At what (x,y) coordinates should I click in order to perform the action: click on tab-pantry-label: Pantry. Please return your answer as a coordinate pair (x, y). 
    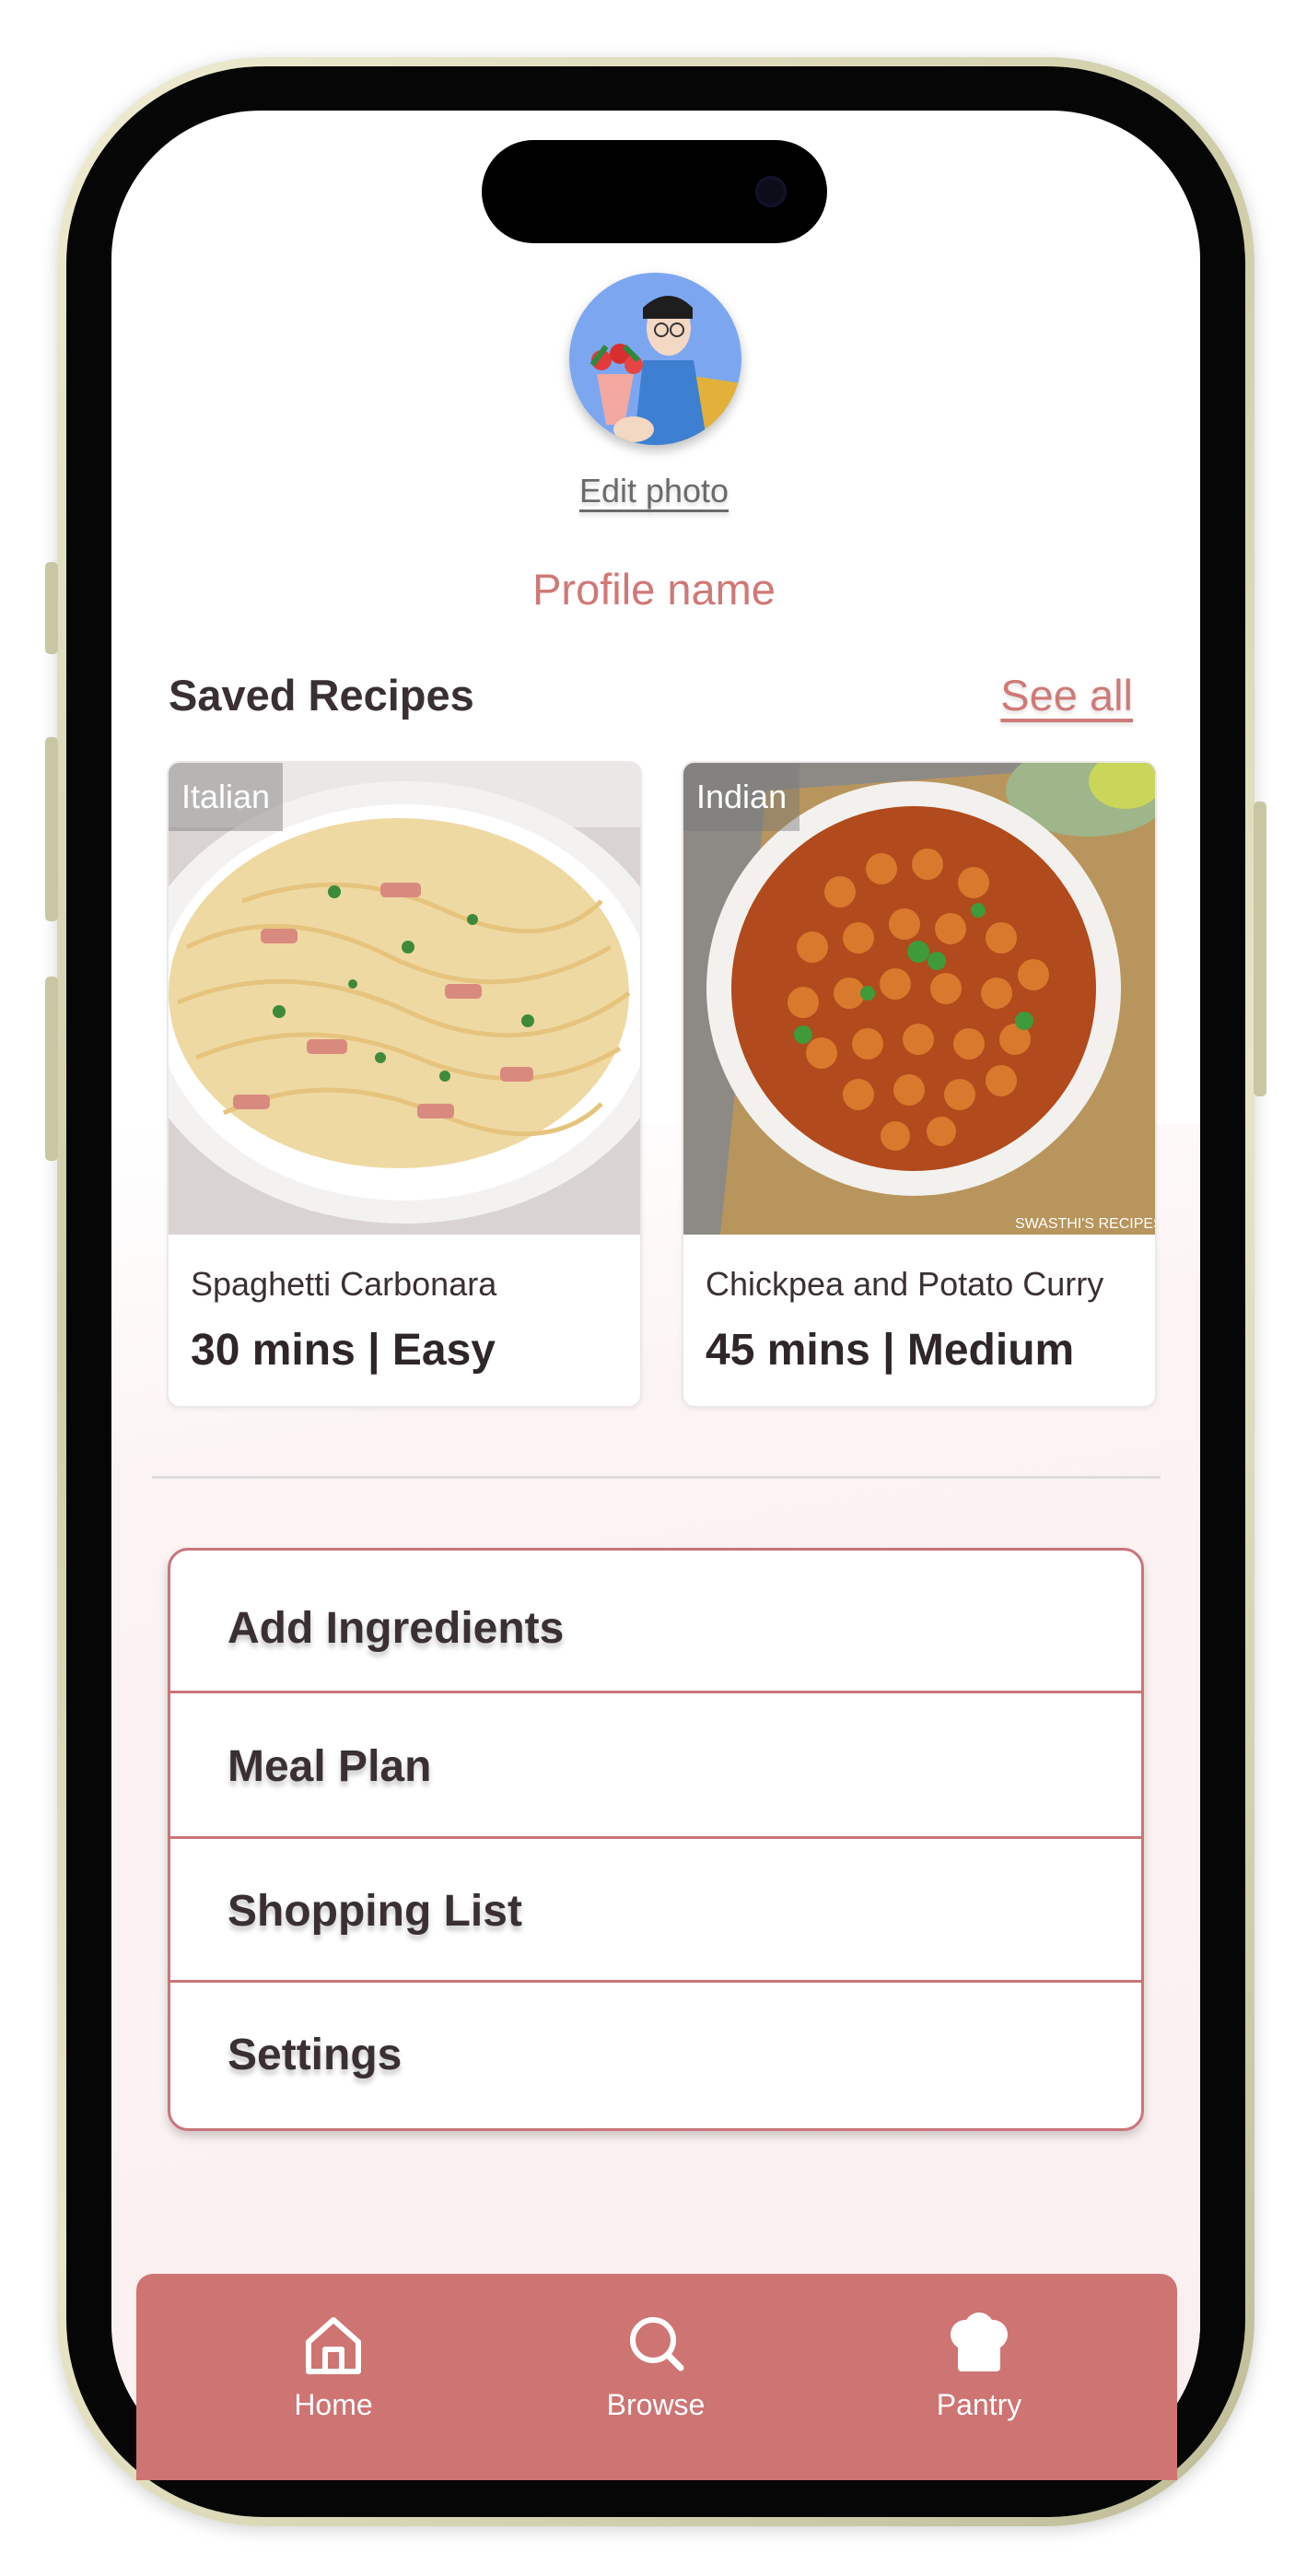
    Looking at the image, I should click on (979, 2404).